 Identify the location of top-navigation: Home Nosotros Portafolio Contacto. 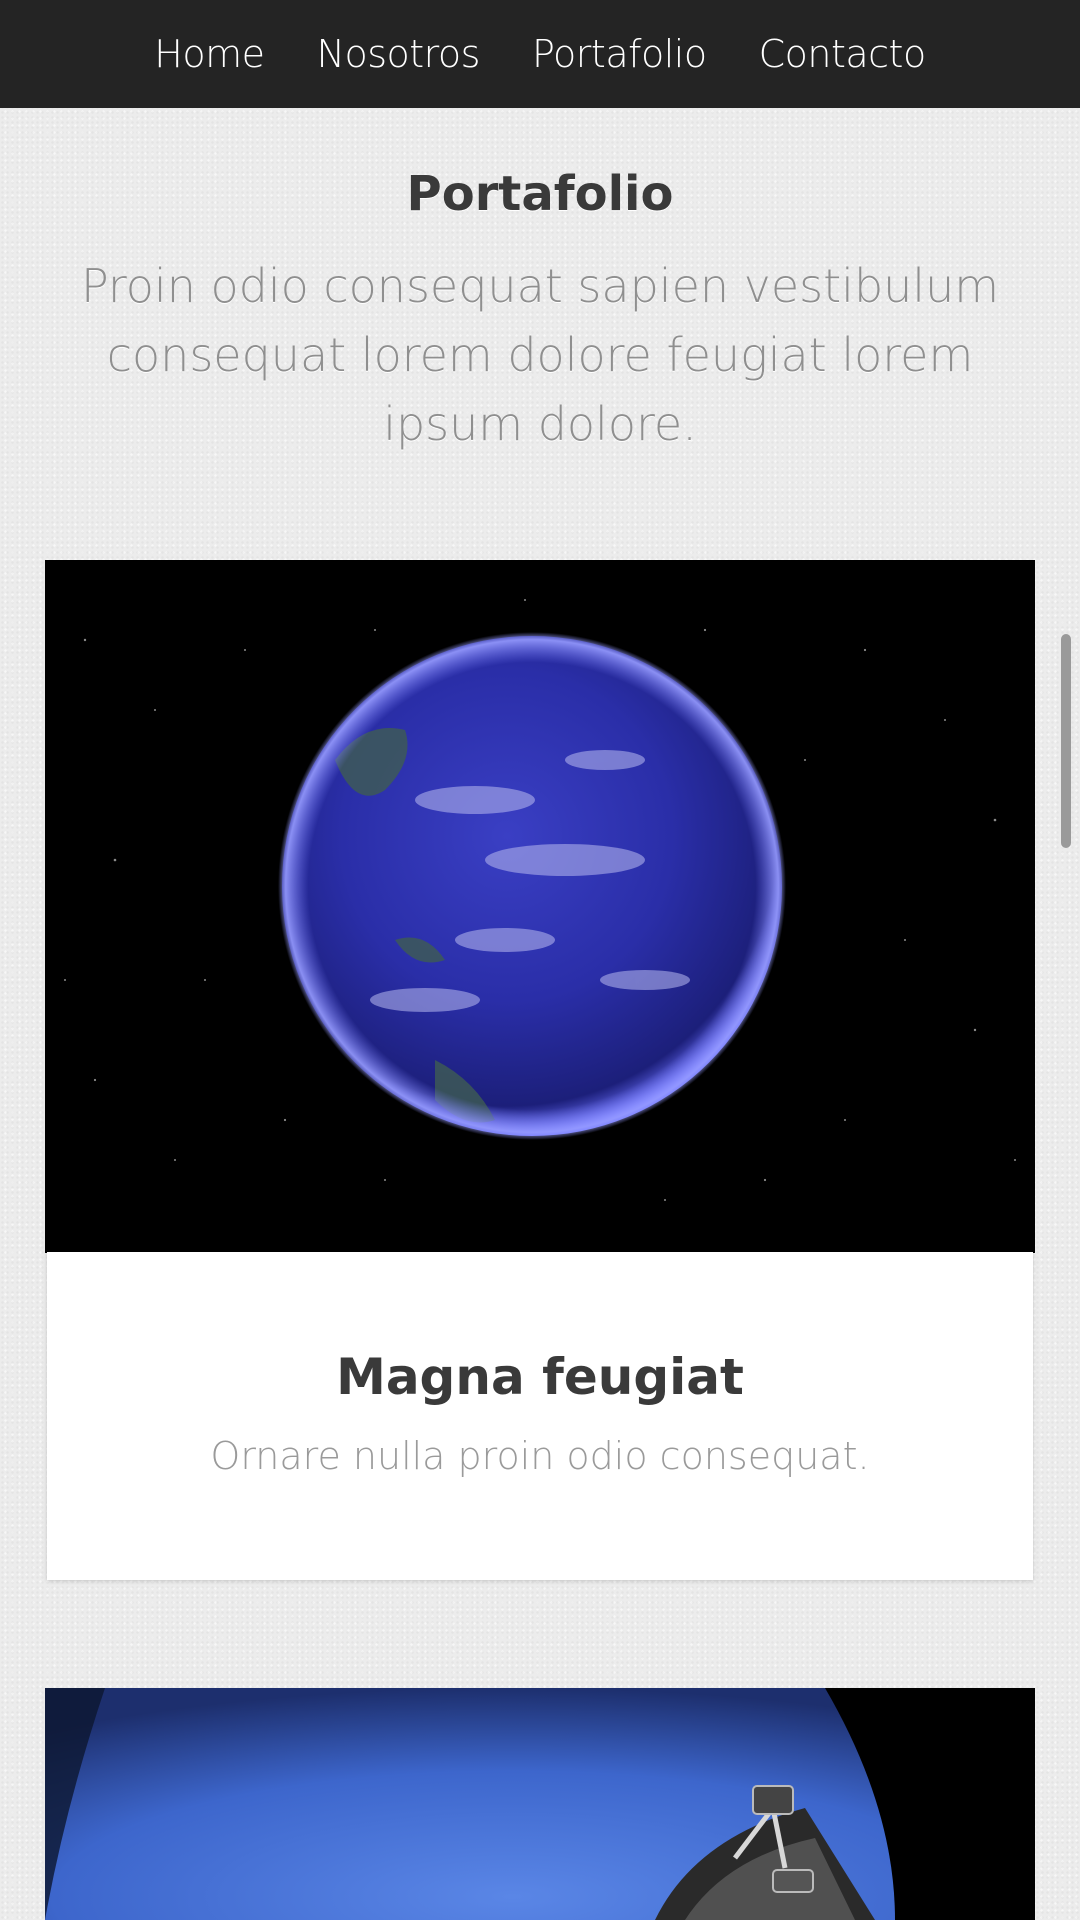
(540, 54).